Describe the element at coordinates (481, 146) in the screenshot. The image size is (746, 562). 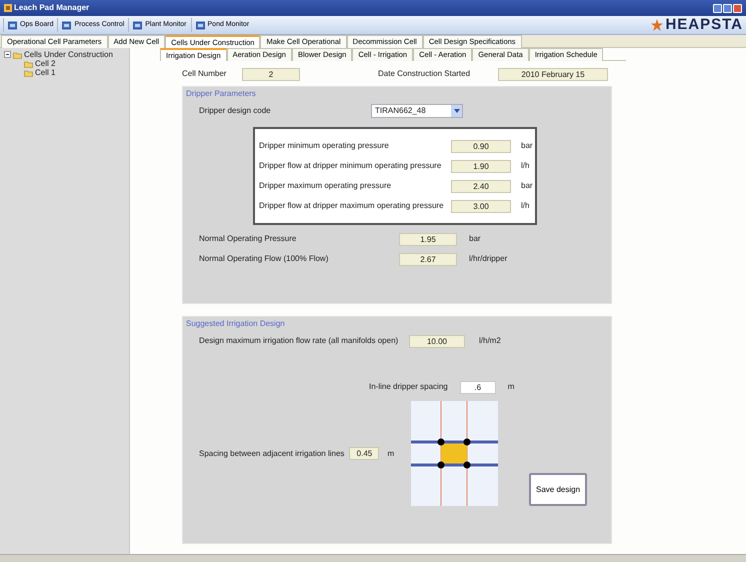
I see `value-field: 0.90` at that location.